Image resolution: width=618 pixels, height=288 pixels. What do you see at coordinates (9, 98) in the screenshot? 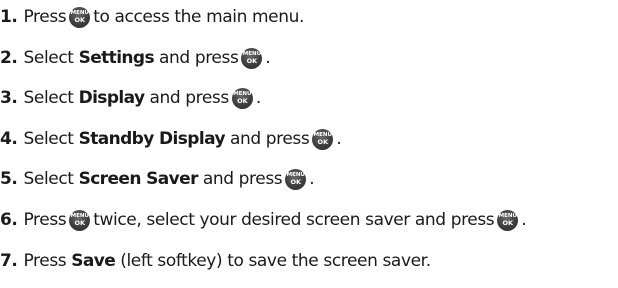
I see `step-number: 3.` at bounding box center [9, 98].